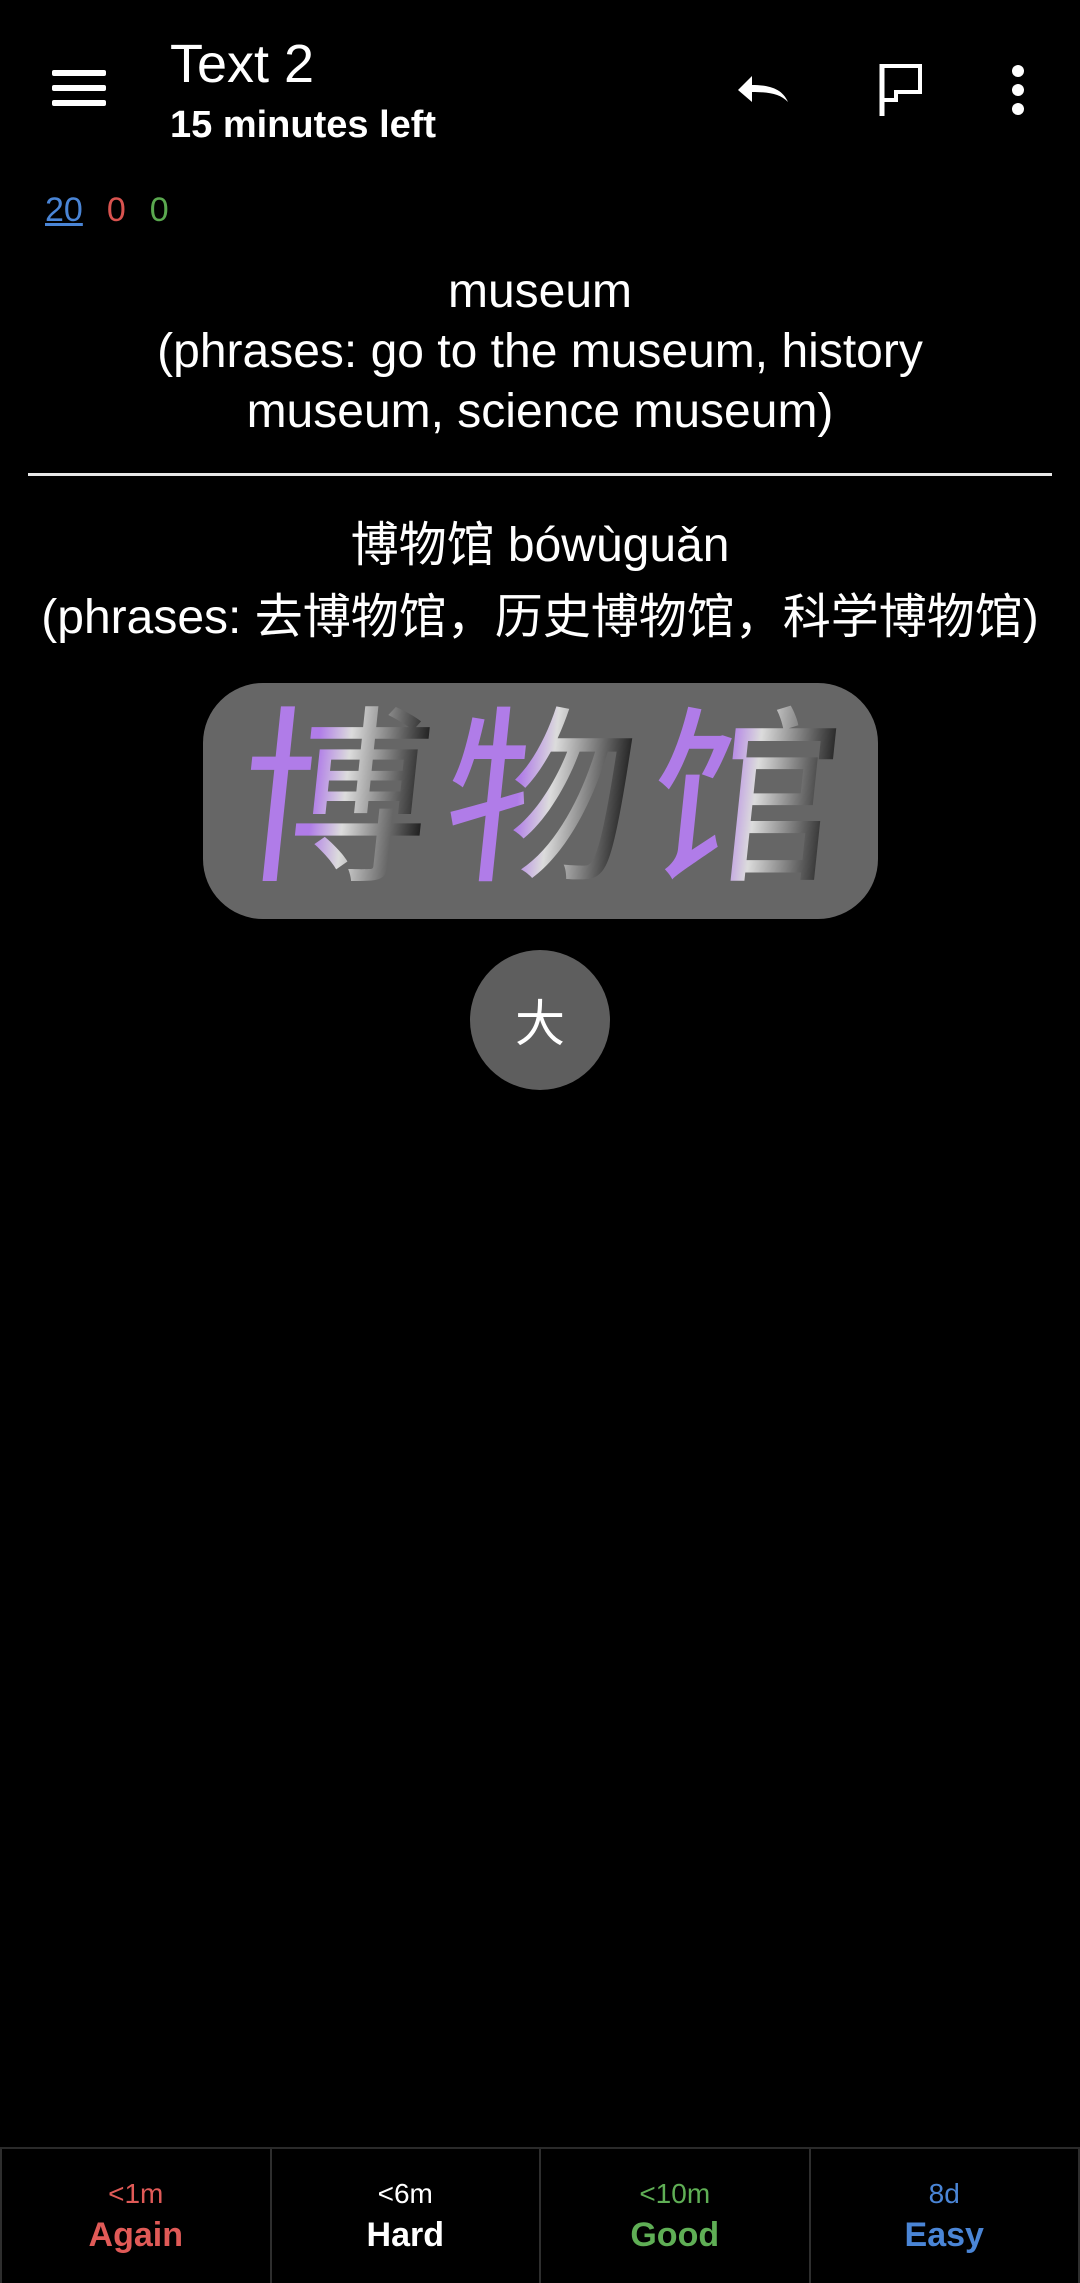 The width and height of the screenshot is (1080, 2283). Describe the element at coordinates (242, 64) in the screenshot. I see `deck-title: Text 2` at that location.